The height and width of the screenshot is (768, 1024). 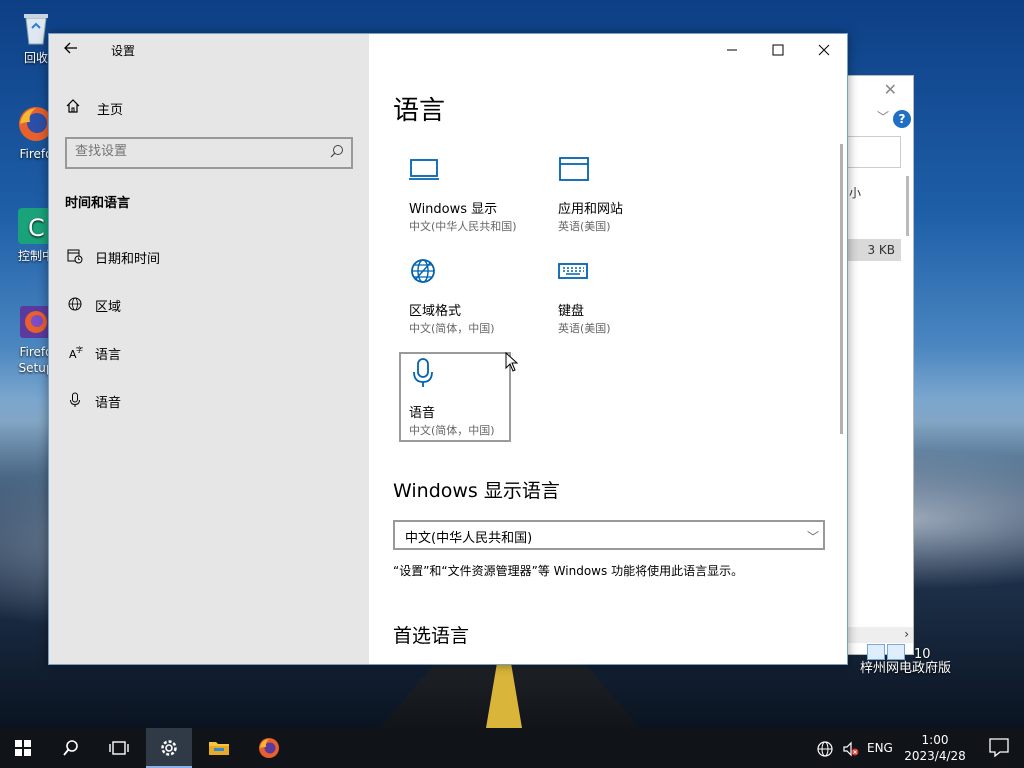 What do you see at coordinates (880, 635) in the screenshot?
I see `horizontal-scrollbar: ›` at bounding box center [880, 635].